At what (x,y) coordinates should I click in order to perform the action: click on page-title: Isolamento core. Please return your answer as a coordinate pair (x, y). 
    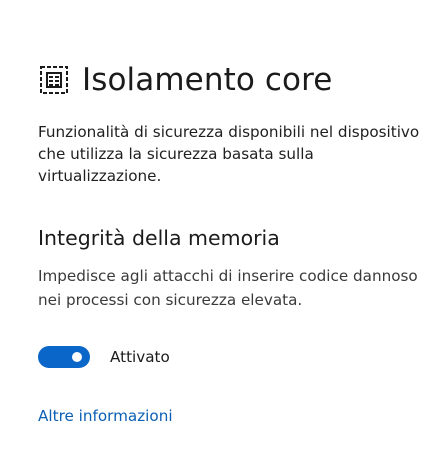
    Looking at the image, I should click on (207, 80).